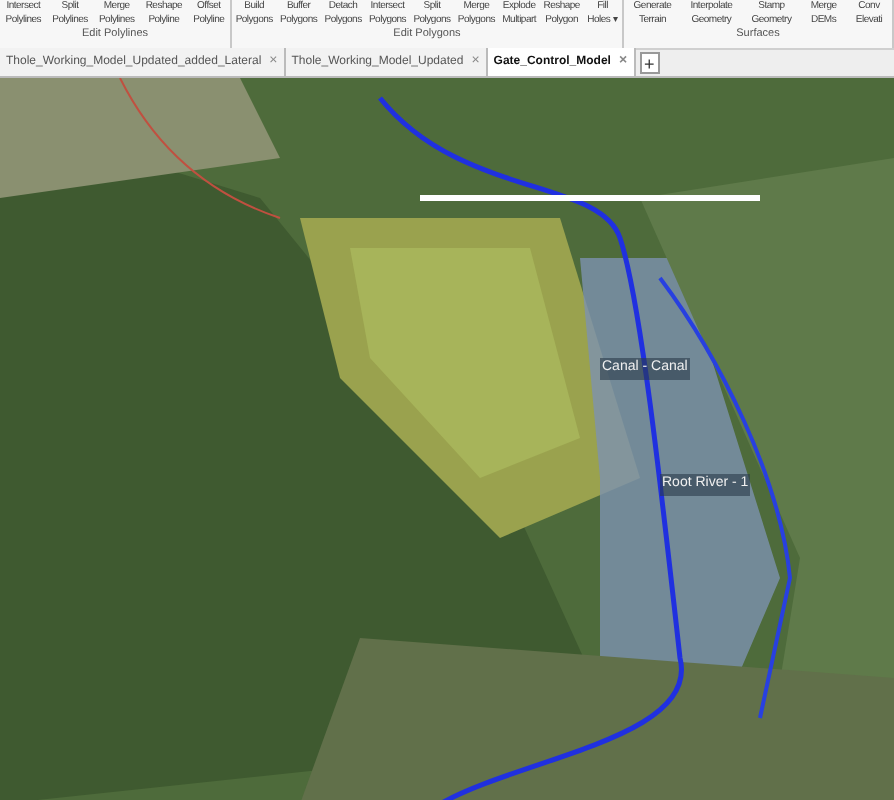  What do you see at coordinates (649, 63) in the screenshot?
I see `add-tab-button: +` at bounding box center [649, 63].